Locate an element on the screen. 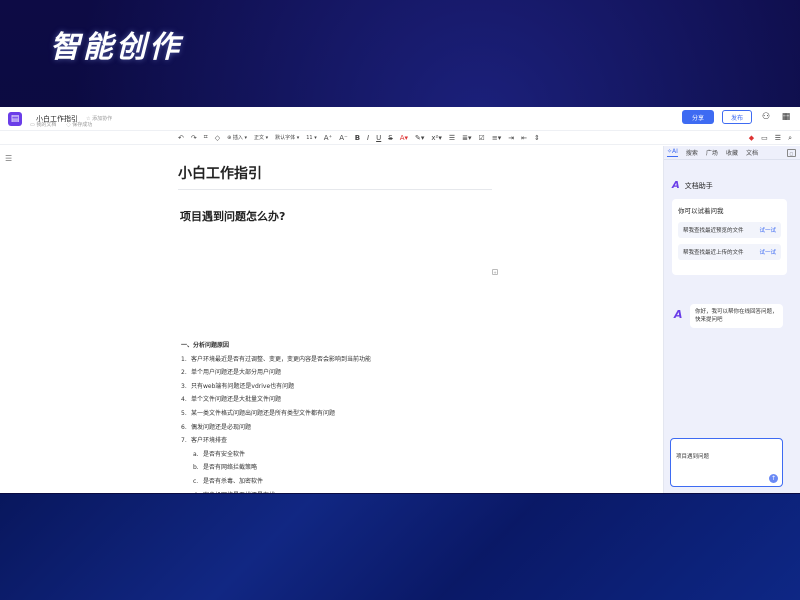  suggestion-question: 帮我查找最近上传的文件 is located at coordinates (713, 253).